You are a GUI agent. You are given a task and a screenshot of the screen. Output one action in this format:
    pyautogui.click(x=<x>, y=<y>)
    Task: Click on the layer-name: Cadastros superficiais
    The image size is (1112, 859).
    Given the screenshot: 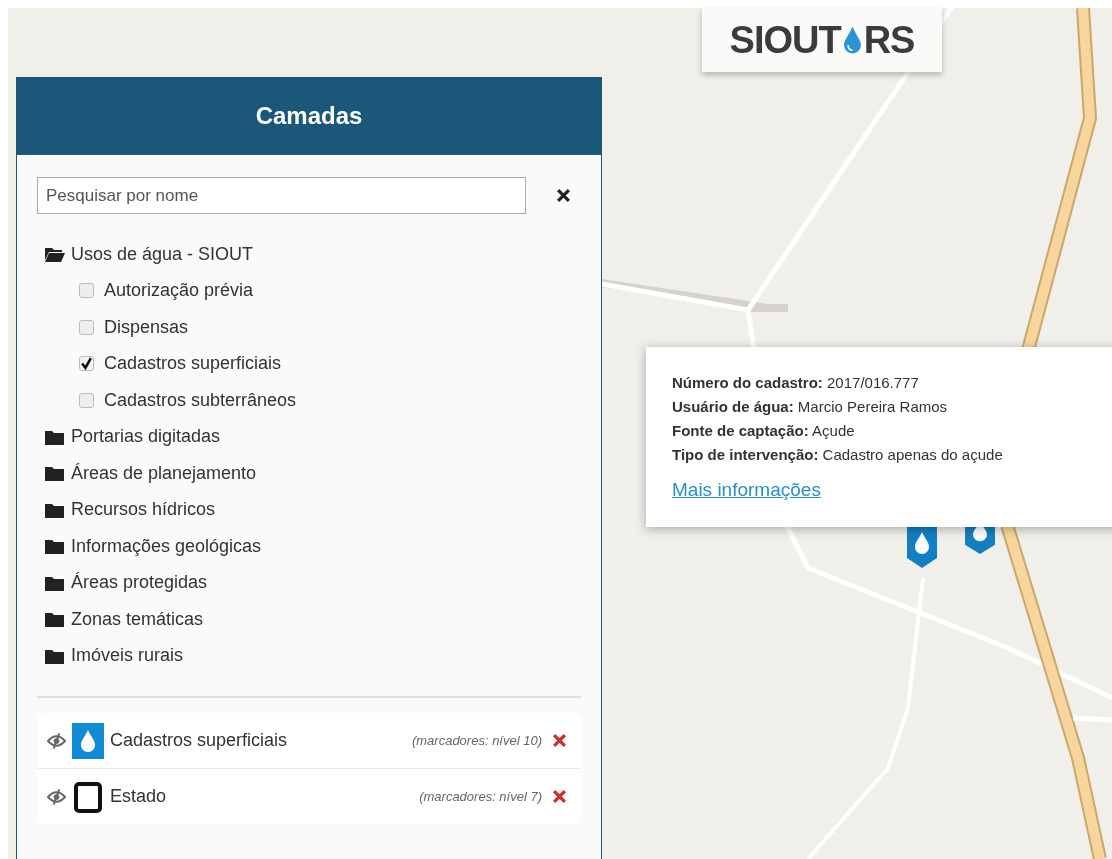 What is the action you would take?
    pyautogui.click(x=199, y=740)
    